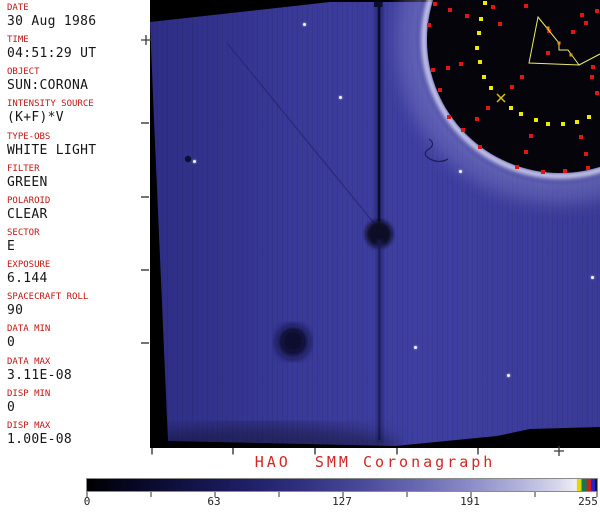  I want to click on metadata-field: OBJECT SUN:CORONA, so click(75, 83).